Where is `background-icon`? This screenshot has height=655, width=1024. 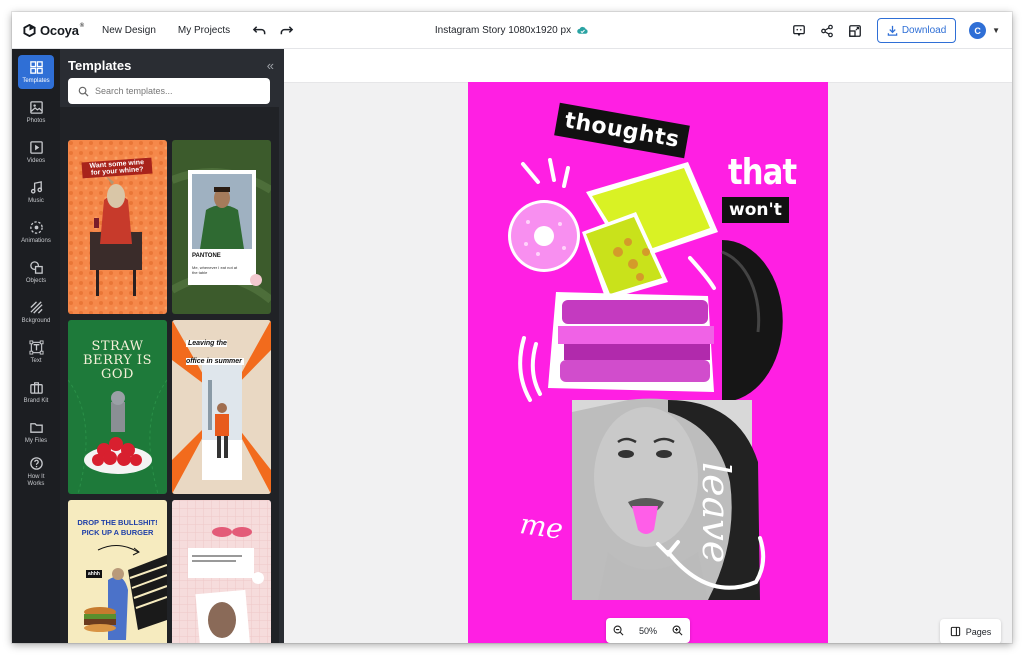 background-icon is located at coordinates (36, 307).